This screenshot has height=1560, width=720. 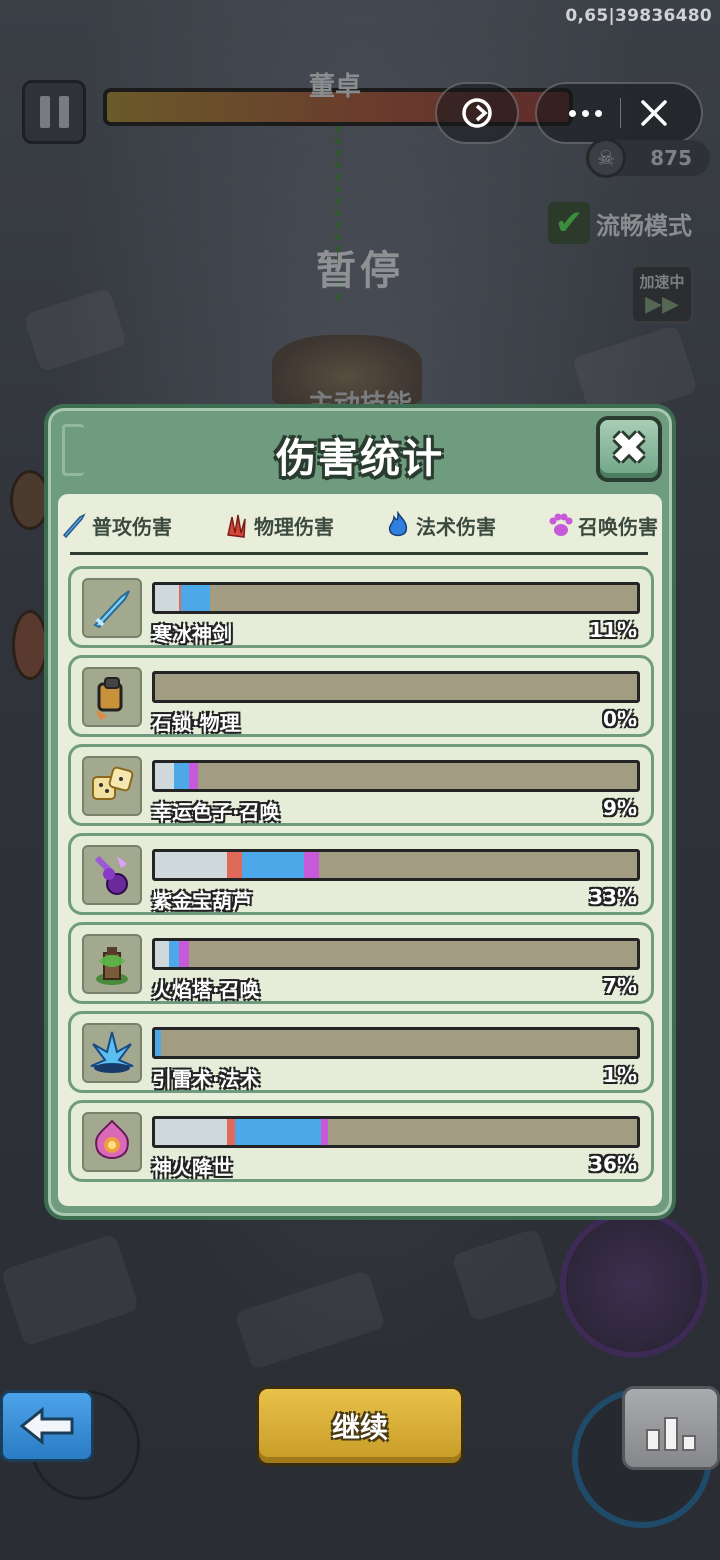 I want to click on close-icon, so click(x=654, y=113).